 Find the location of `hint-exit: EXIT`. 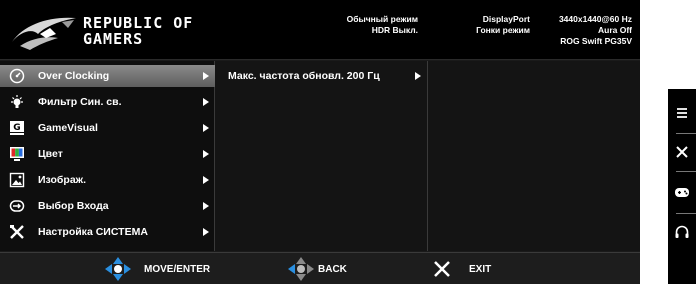

hint-exit: EXIT is located at coordinates (467, 268).